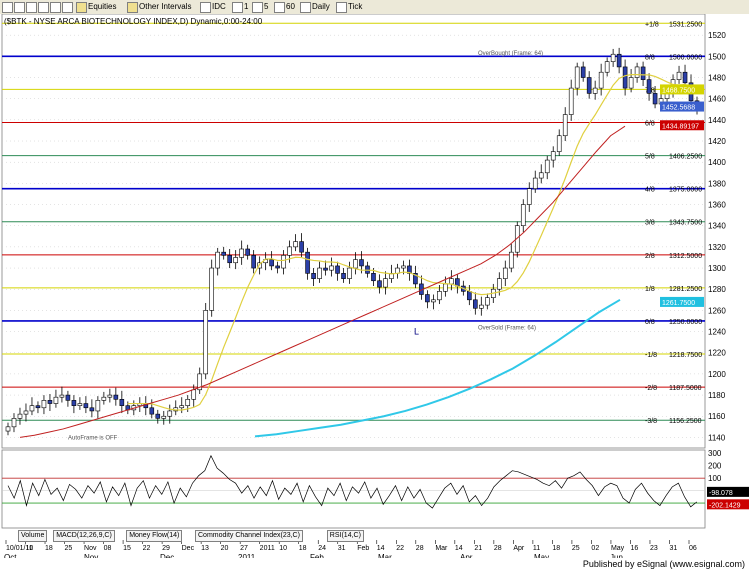 This screenshot has height=572, width=749. I want to click on x-tick-label: 15, so click(127, 548).